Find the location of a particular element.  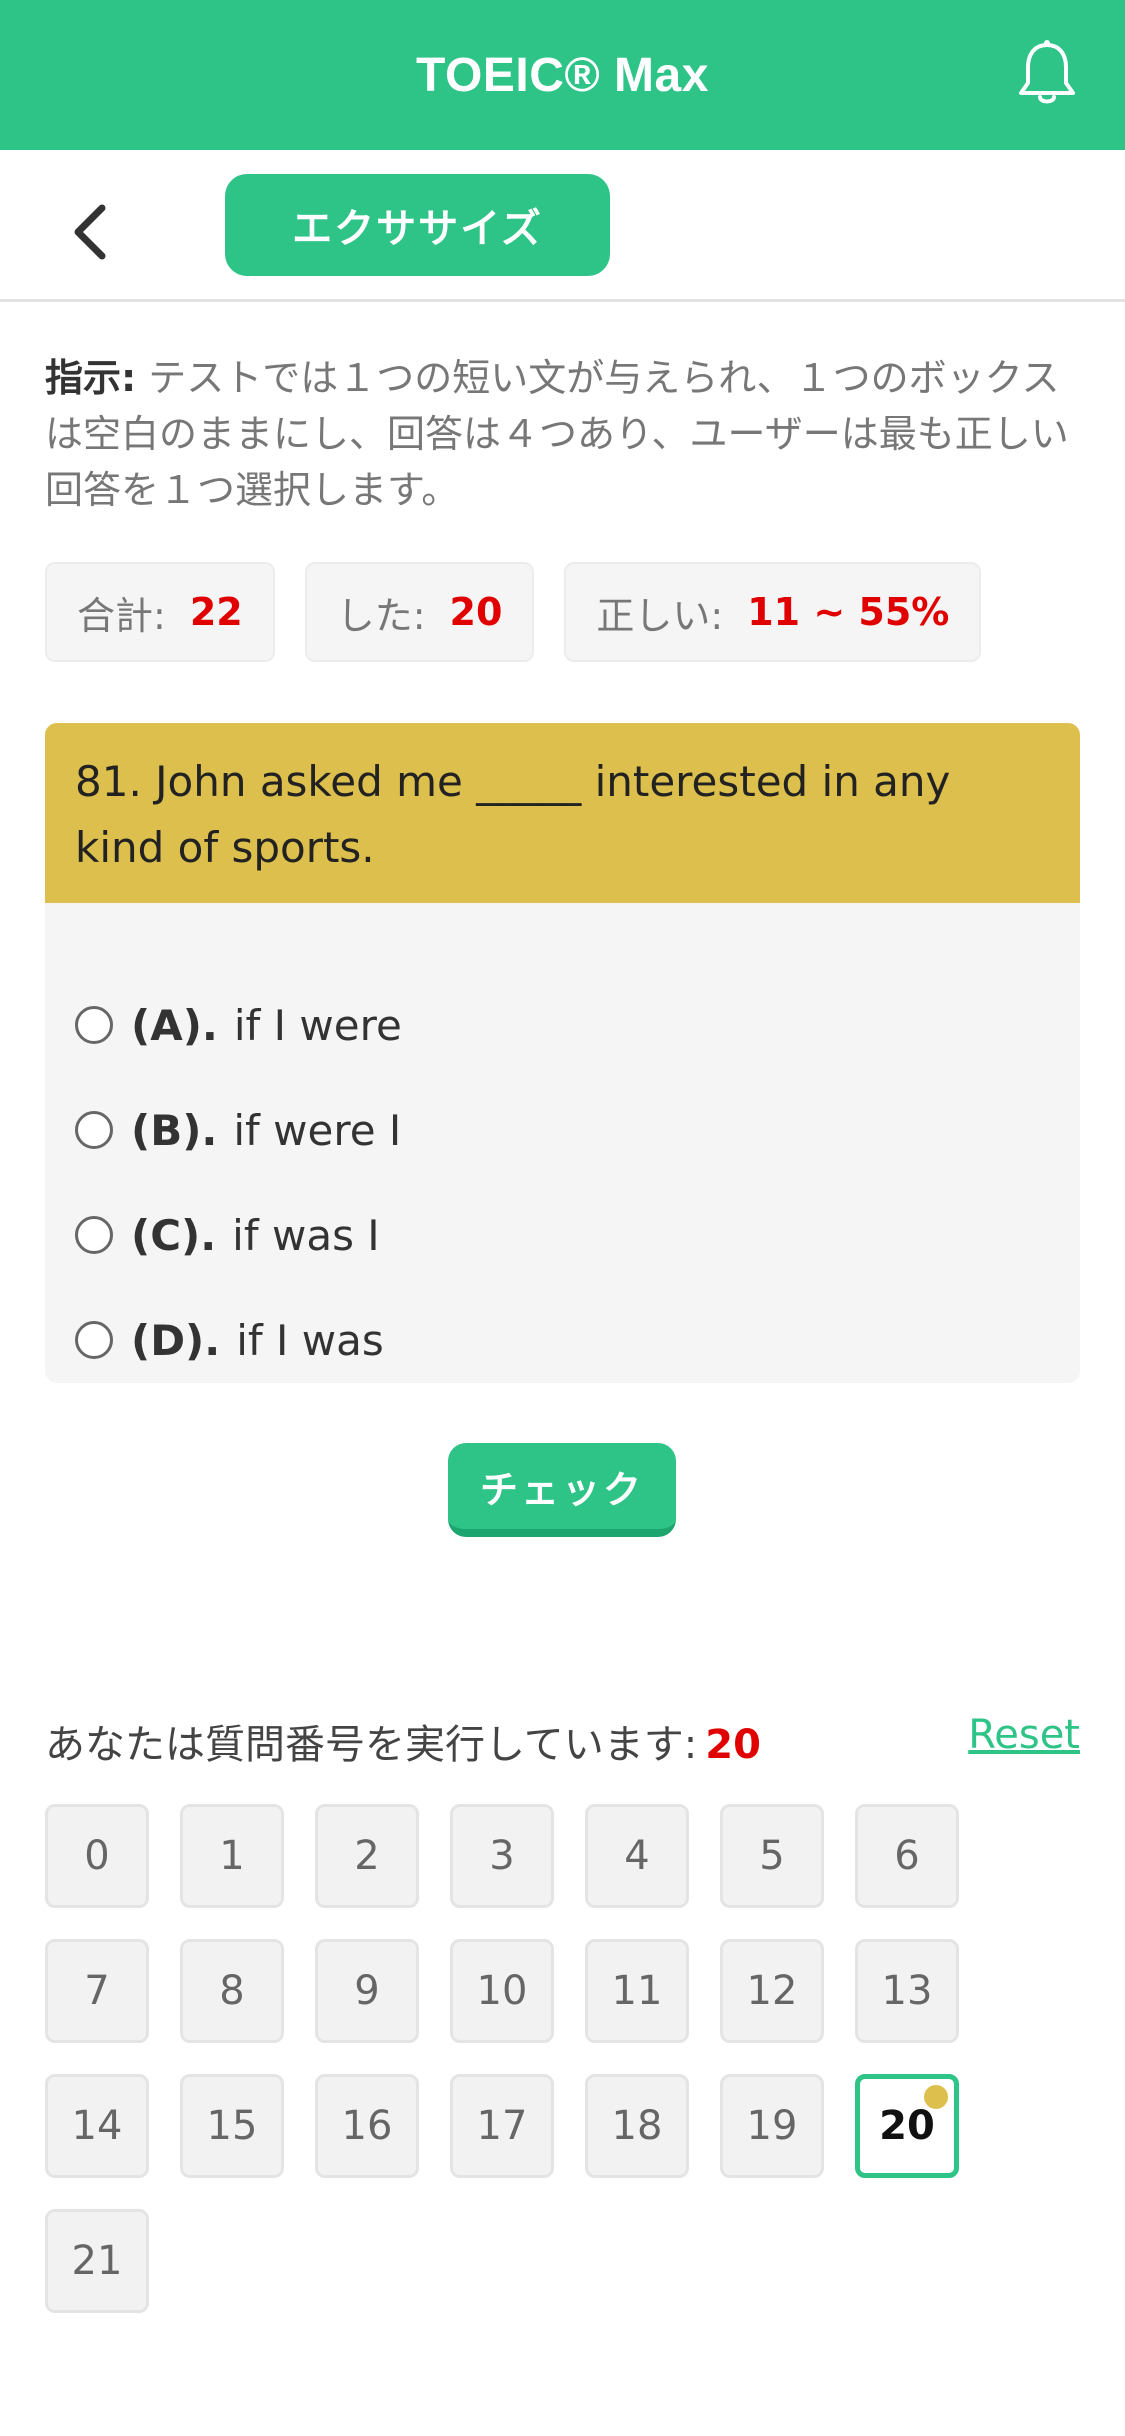

progress-current: 20 is located at coordinates (733, 1745).